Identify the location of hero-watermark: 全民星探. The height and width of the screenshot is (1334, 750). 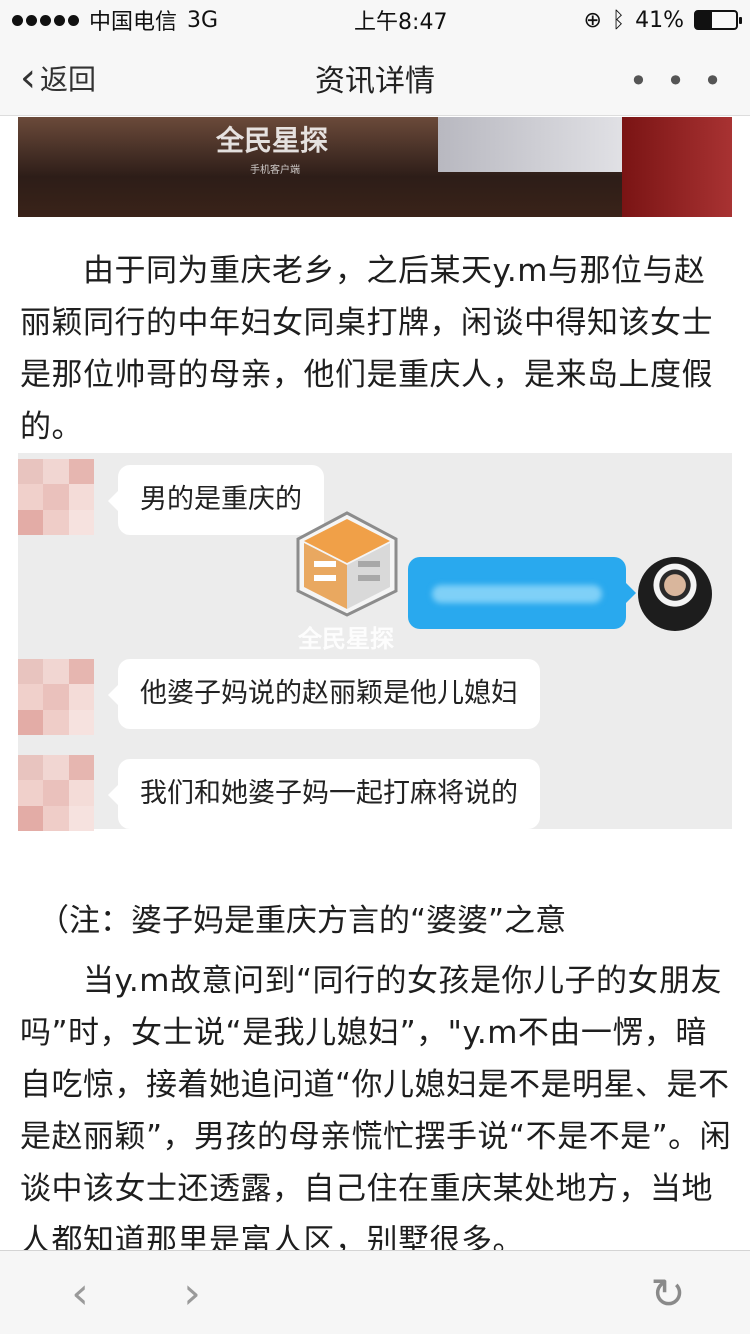
(272, 140).